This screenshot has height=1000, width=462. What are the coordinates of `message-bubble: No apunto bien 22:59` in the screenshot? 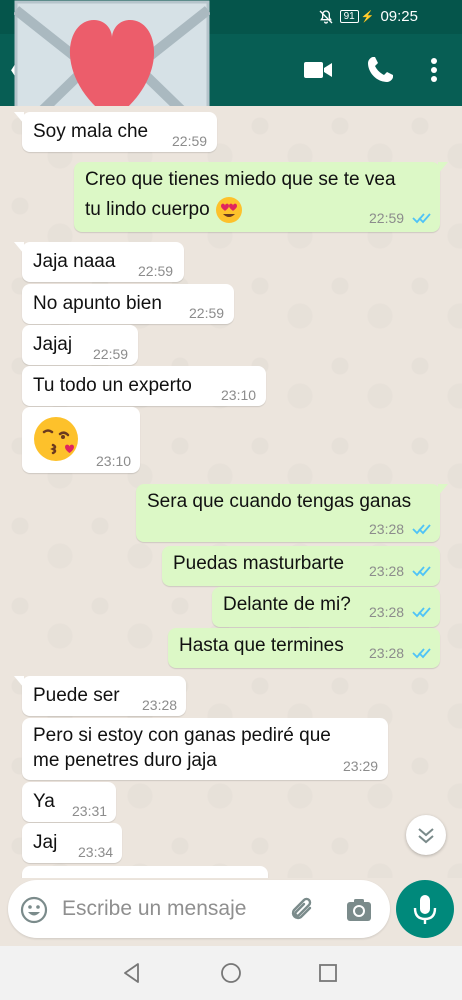 It's located at (128, 304).